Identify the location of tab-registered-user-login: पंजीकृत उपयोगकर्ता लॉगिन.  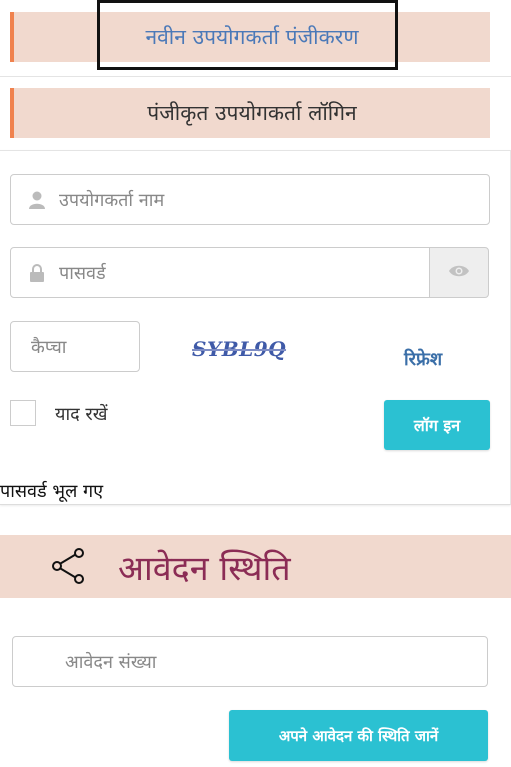
(250, 113).